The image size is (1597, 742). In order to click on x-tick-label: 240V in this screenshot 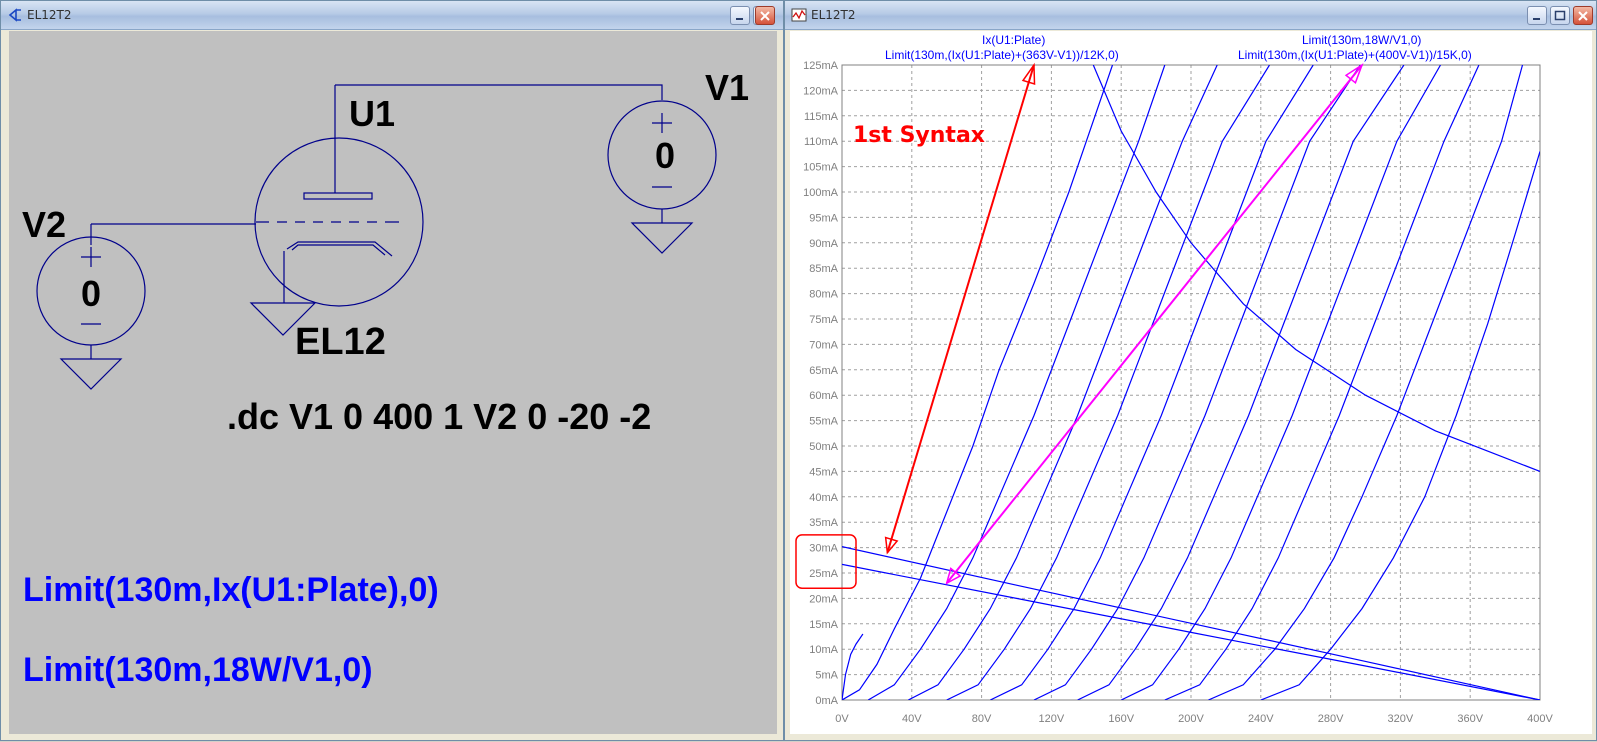, I will do `click(1261, 719)`.